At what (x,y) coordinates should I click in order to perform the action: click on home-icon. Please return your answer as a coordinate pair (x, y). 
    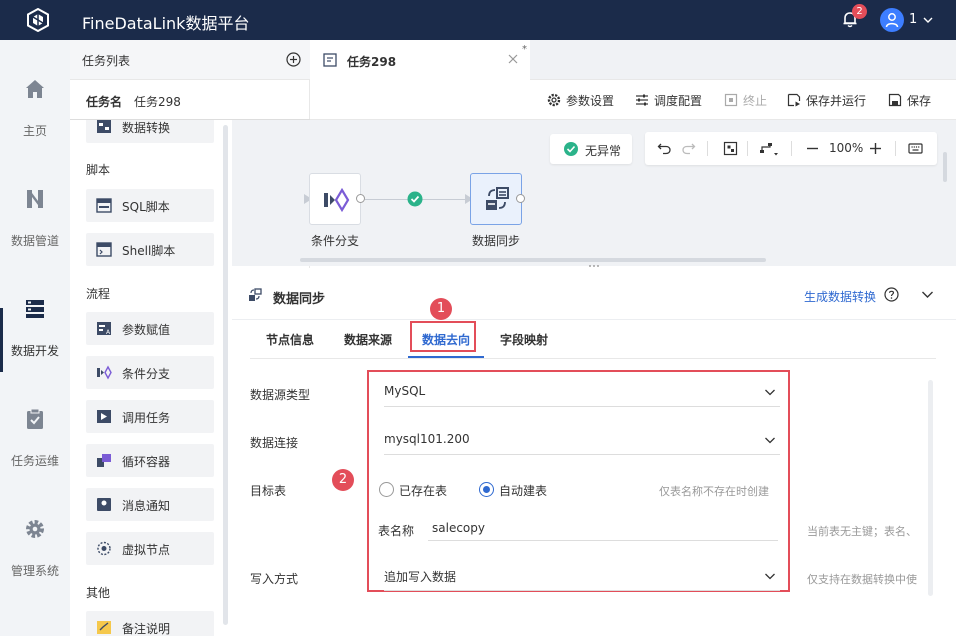
    Looking at the image, I should click on (35, 89).